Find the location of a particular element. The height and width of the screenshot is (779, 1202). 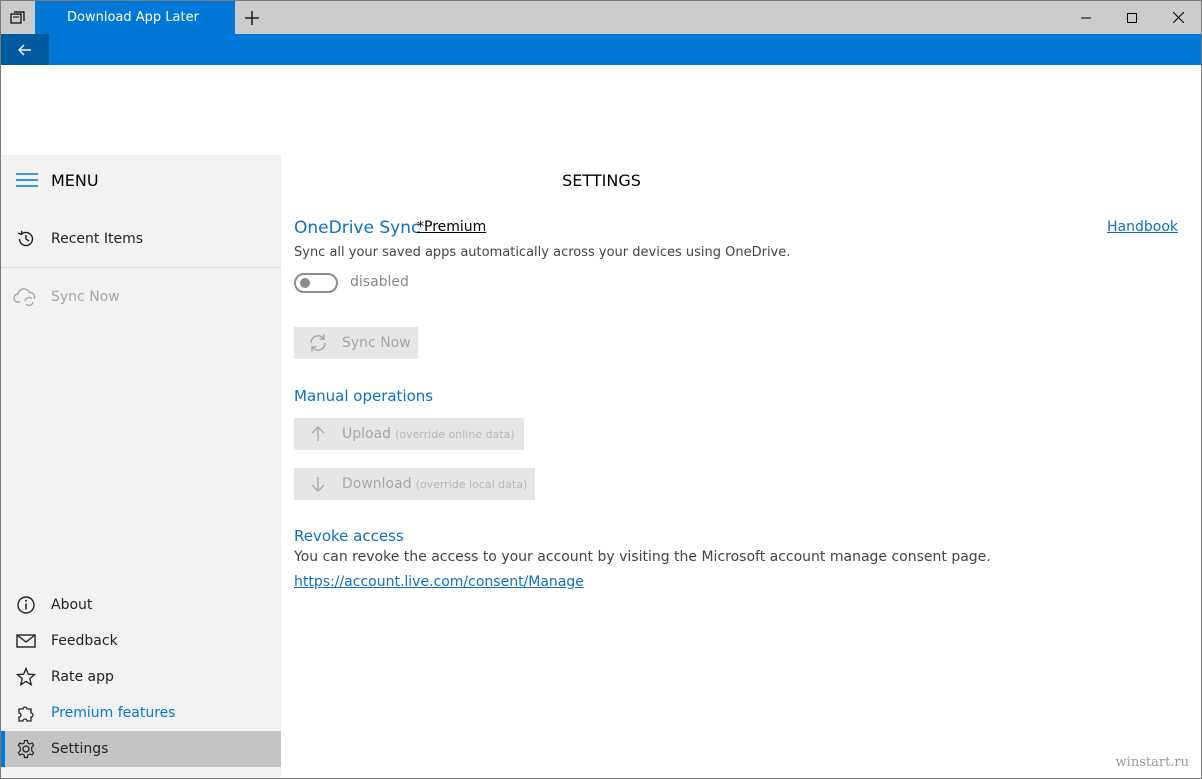

tab-download-app-later: Download App Later is located at coordinates (135, 17).